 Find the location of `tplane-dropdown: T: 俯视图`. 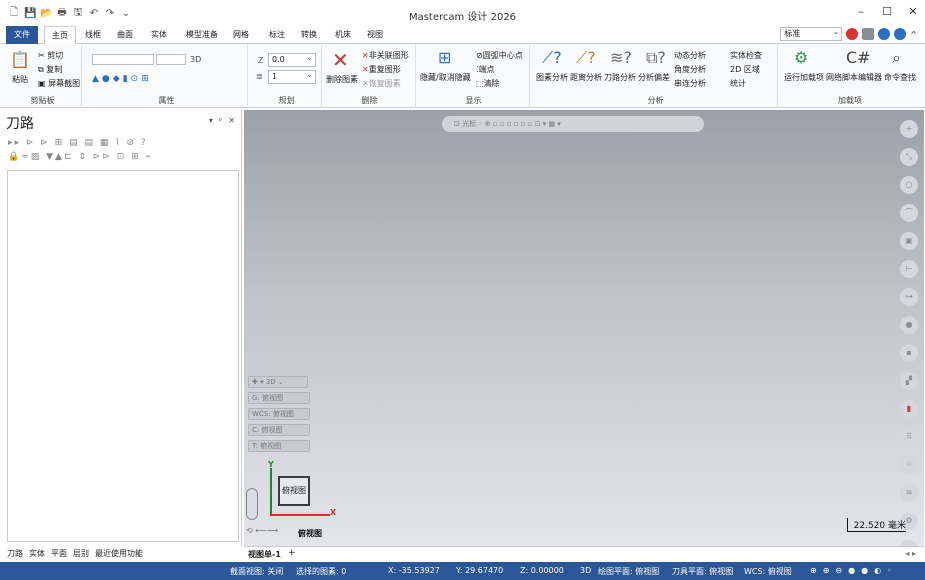

tplane-dropdown: T: 俯视图 is located at coordinates (279, 446).